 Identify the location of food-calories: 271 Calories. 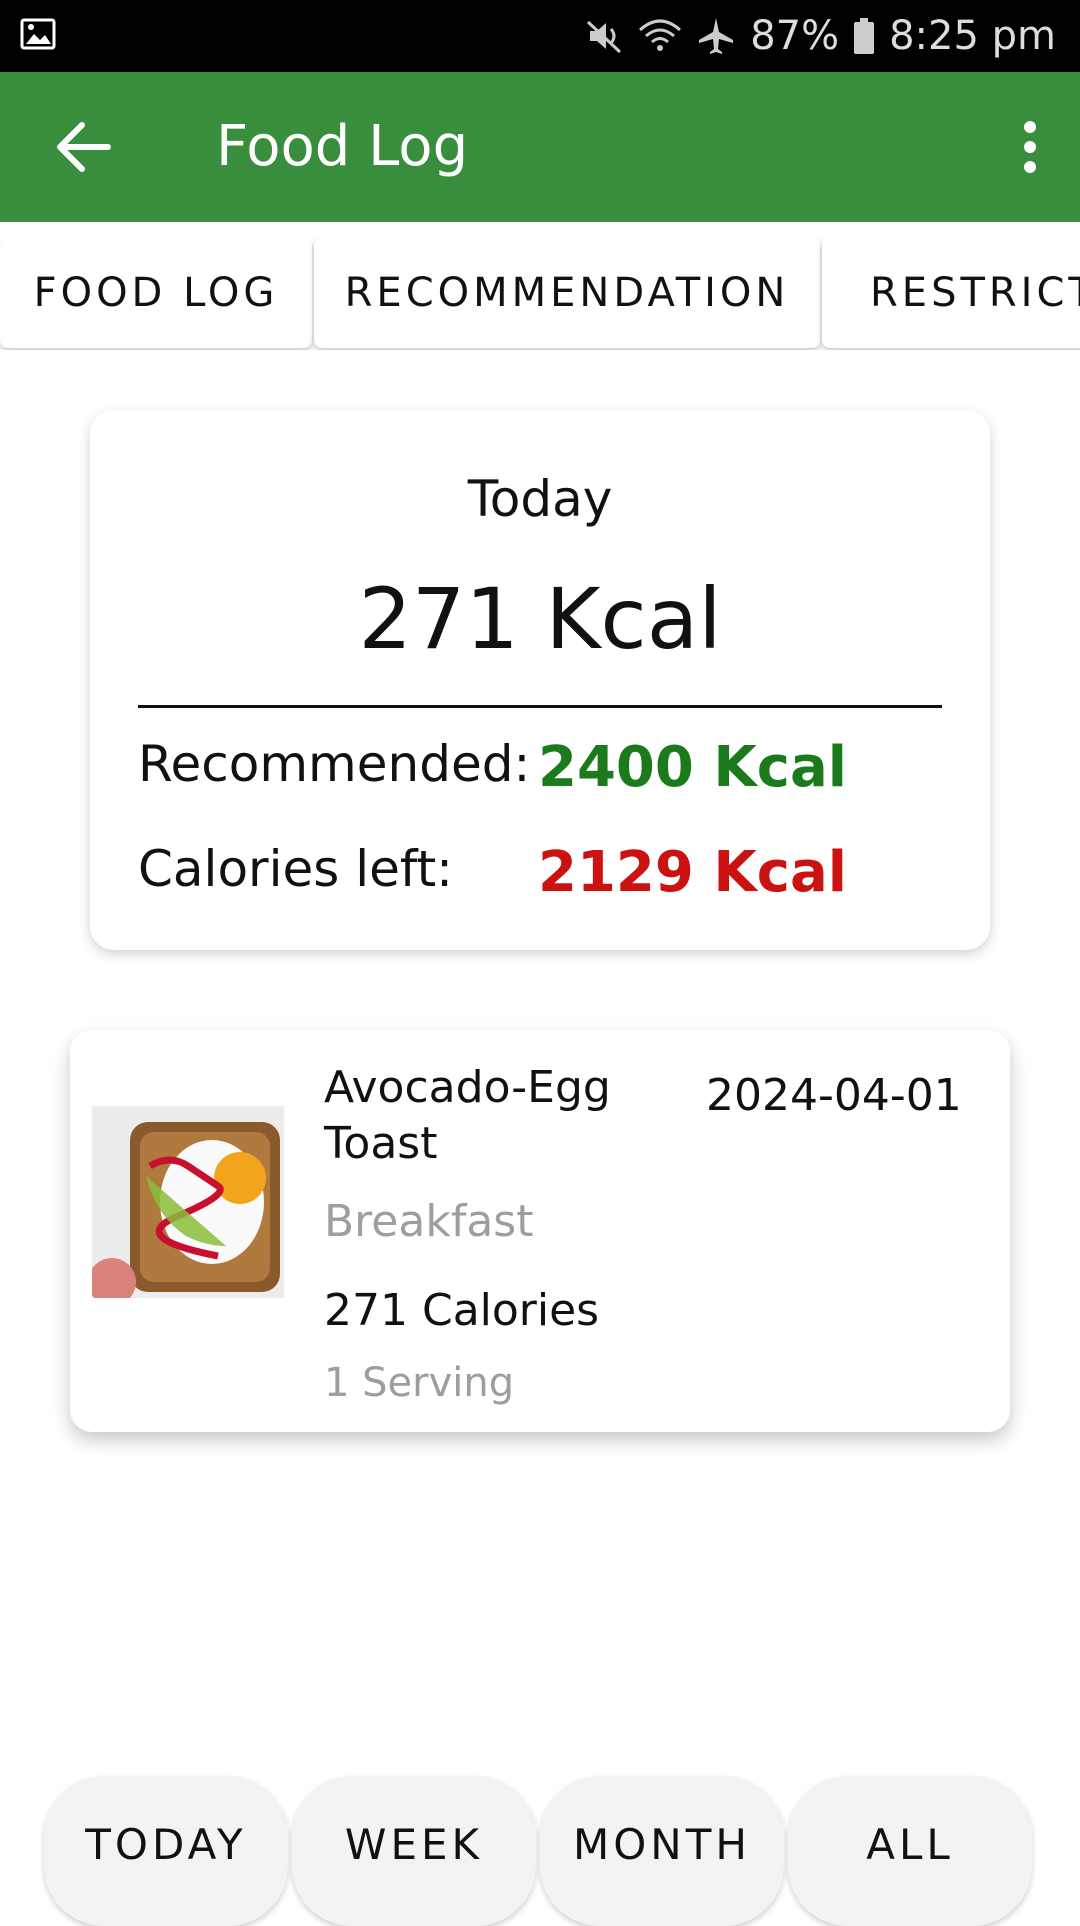
(462, 1310).